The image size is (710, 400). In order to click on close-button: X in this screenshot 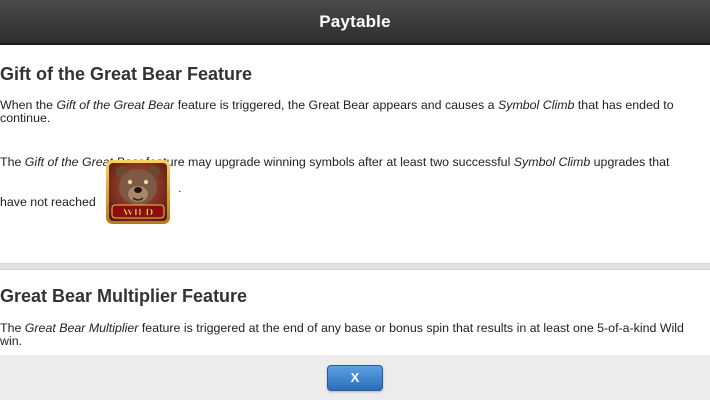, I will do `click(355, 377)`.